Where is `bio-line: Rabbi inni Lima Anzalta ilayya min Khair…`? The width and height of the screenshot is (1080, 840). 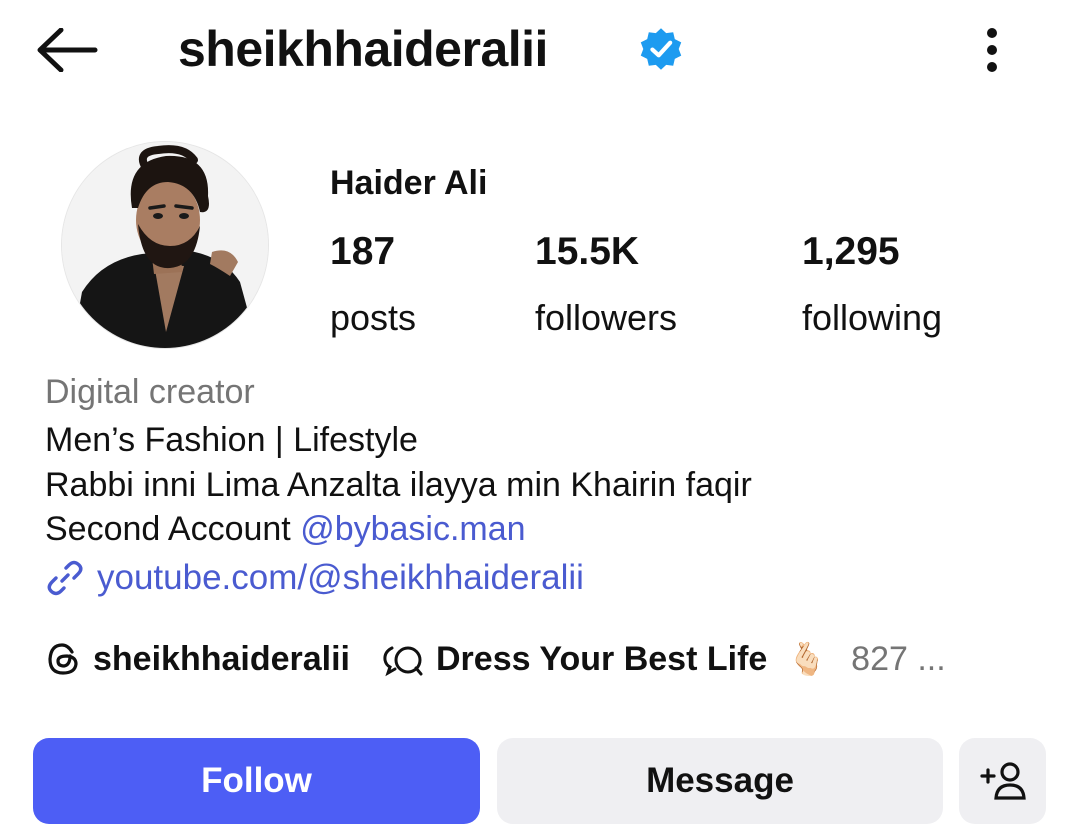
bio-line: Rabbi inni Lima Anzalta ilayya min Khair… is located at coordinates (398, 485).